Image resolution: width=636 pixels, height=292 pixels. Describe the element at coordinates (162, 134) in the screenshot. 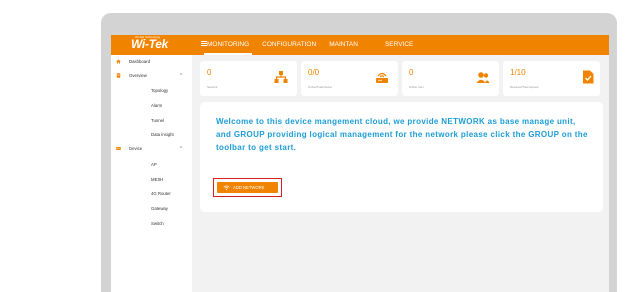

I see `sidebar-item-label: Data insight` at that location.